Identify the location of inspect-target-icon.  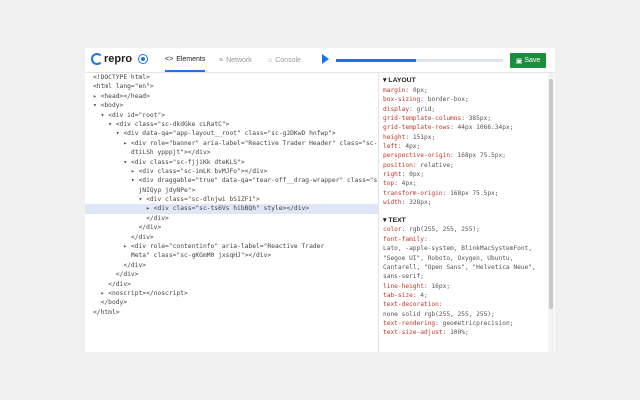
(143, 59).